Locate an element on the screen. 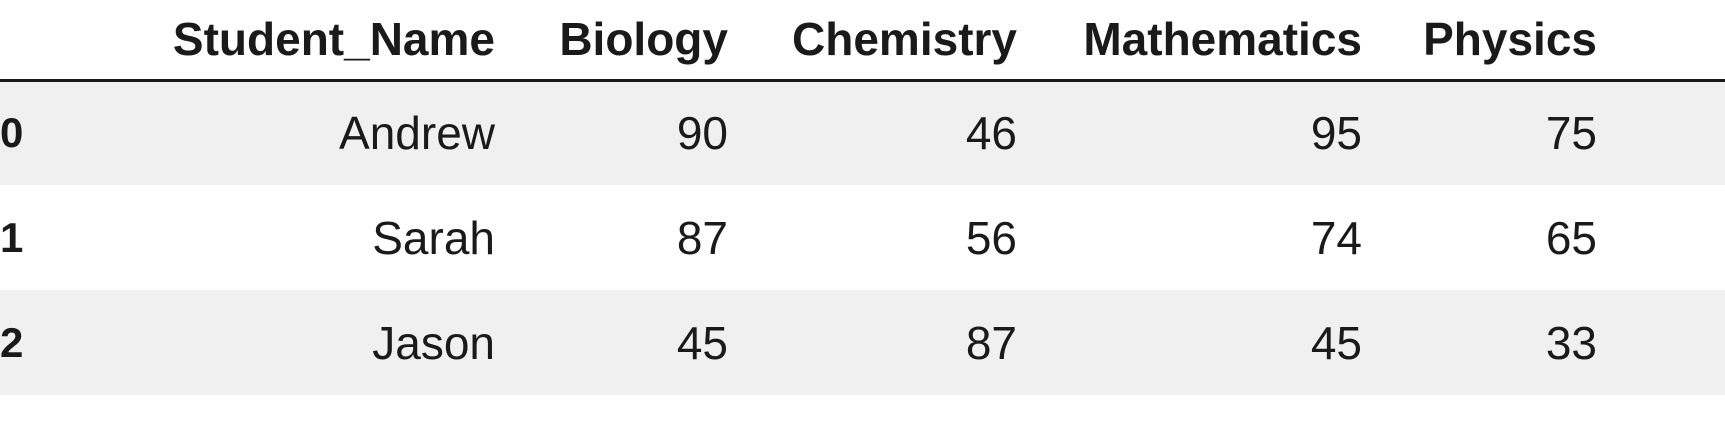  column-header-physics: Physics is located at coordinates (1479, 41).